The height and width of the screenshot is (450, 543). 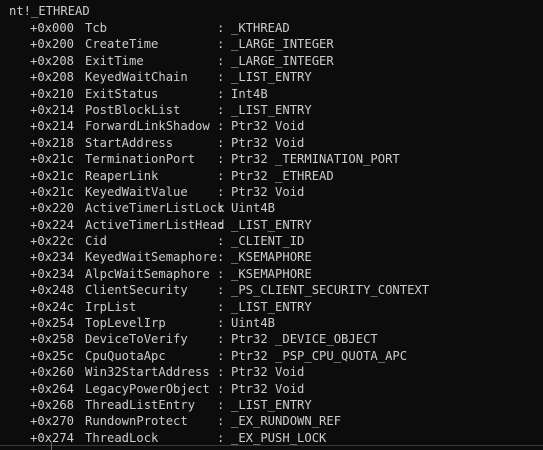 I want to click on field-row: +0x214 ForwardLinkShadow: Ptr32 Void, so click(x=286, y=126).